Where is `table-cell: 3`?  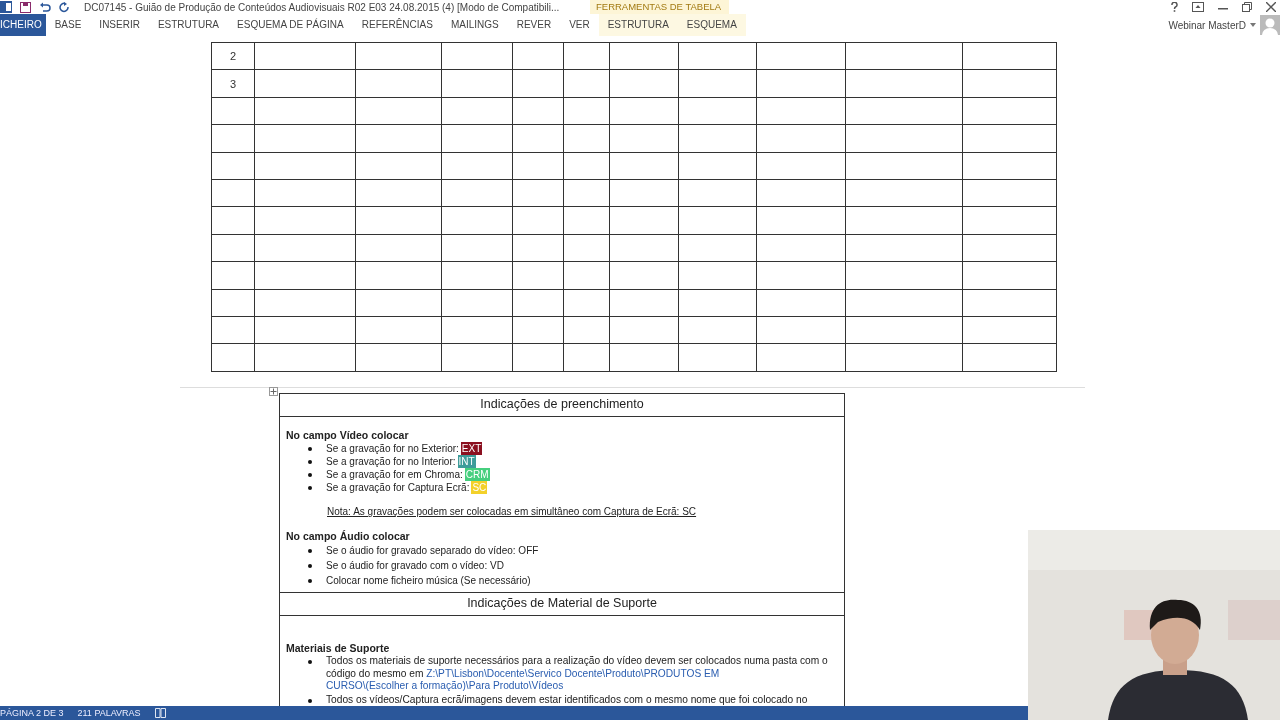
table-cell: 3 is located at coordinates (233, 83).